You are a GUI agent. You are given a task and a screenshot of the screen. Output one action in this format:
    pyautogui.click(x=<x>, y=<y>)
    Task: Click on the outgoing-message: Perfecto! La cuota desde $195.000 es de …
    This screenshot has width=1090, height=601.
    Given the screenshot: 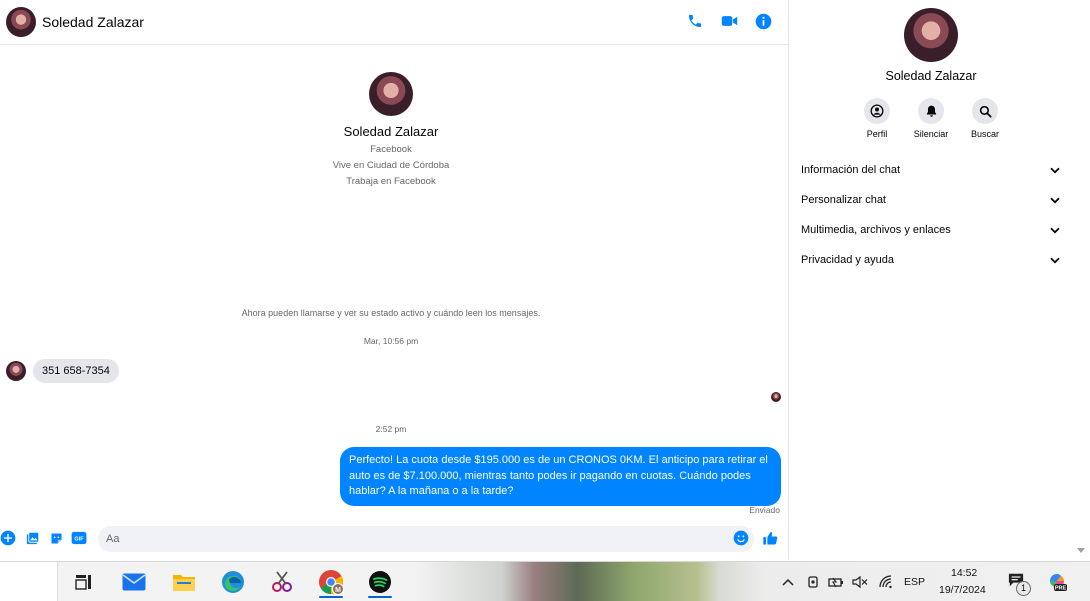 What is the action you would take?
    pyautogui.click(x=560, y=476)
    